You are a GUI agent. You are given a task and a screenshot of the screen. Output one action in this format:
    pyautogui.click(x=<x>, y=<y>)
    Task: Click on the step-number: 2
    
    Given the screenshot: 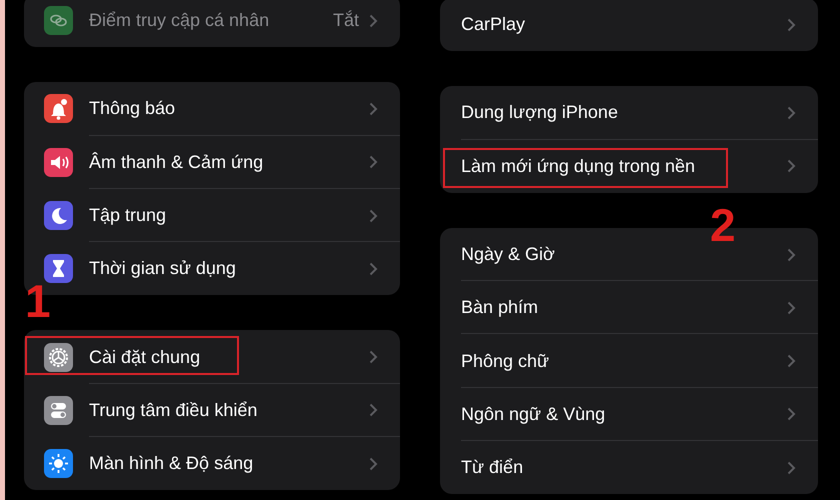 What is the action you would take?
    pyautogui.click(x=723, y=225)
    